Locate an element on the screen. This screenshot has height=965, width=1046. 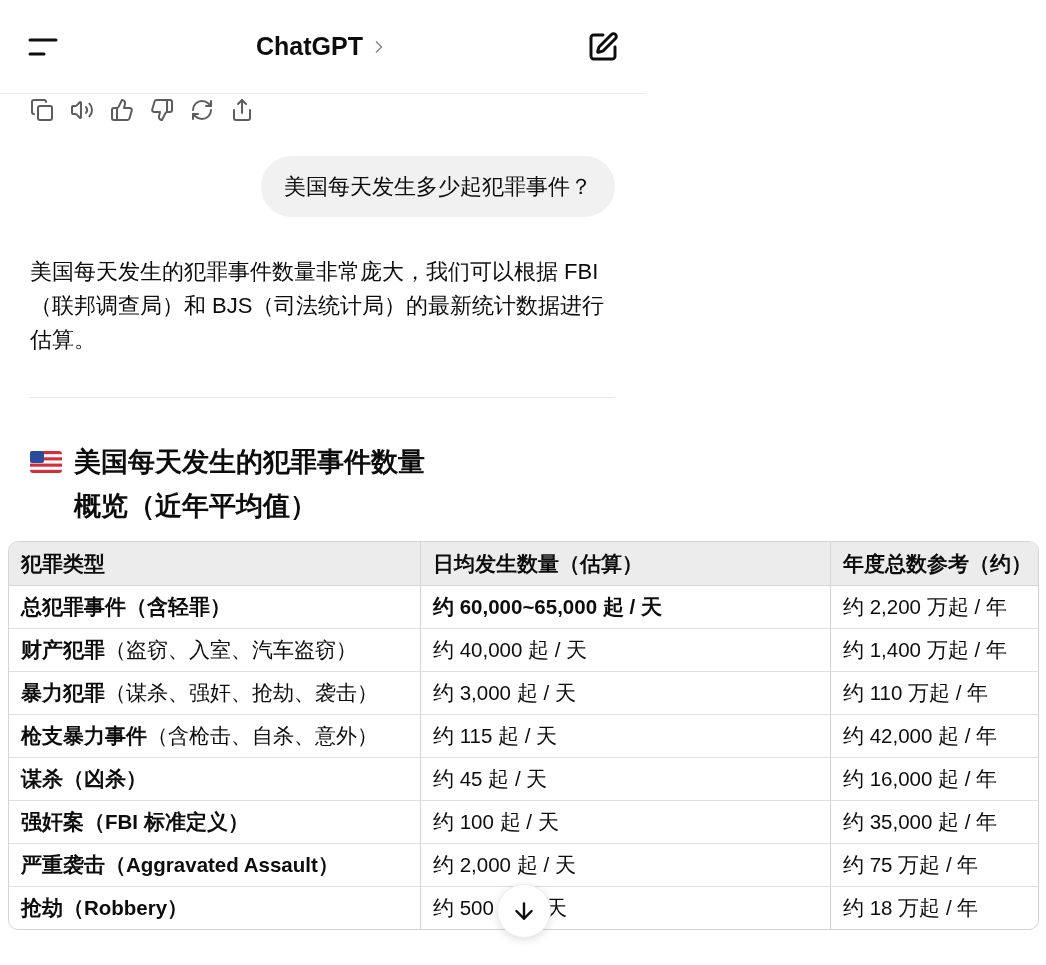
user-message: 美国每天发生多少起犯罪事件？ is located at coordinates (438, 186).